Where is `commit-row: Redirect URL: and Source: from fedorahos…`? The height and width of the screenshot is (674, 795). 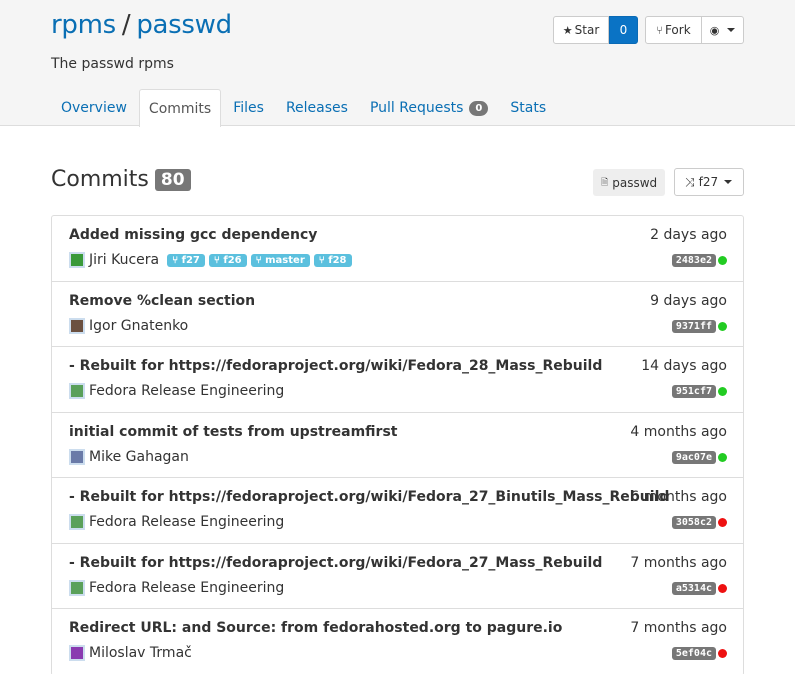
commit-row: Redirect URL: and Source: from fedorahos… is located at coordinates (397, 641).